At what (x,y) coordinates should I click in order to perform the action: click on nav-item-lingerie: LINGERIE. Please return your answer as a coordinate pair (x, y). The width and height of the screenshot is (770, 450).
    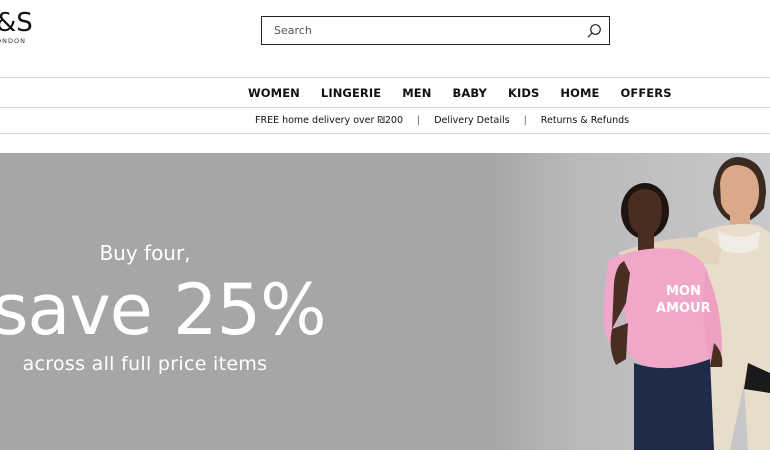
    Looking at the image, I should click on (351, 93).